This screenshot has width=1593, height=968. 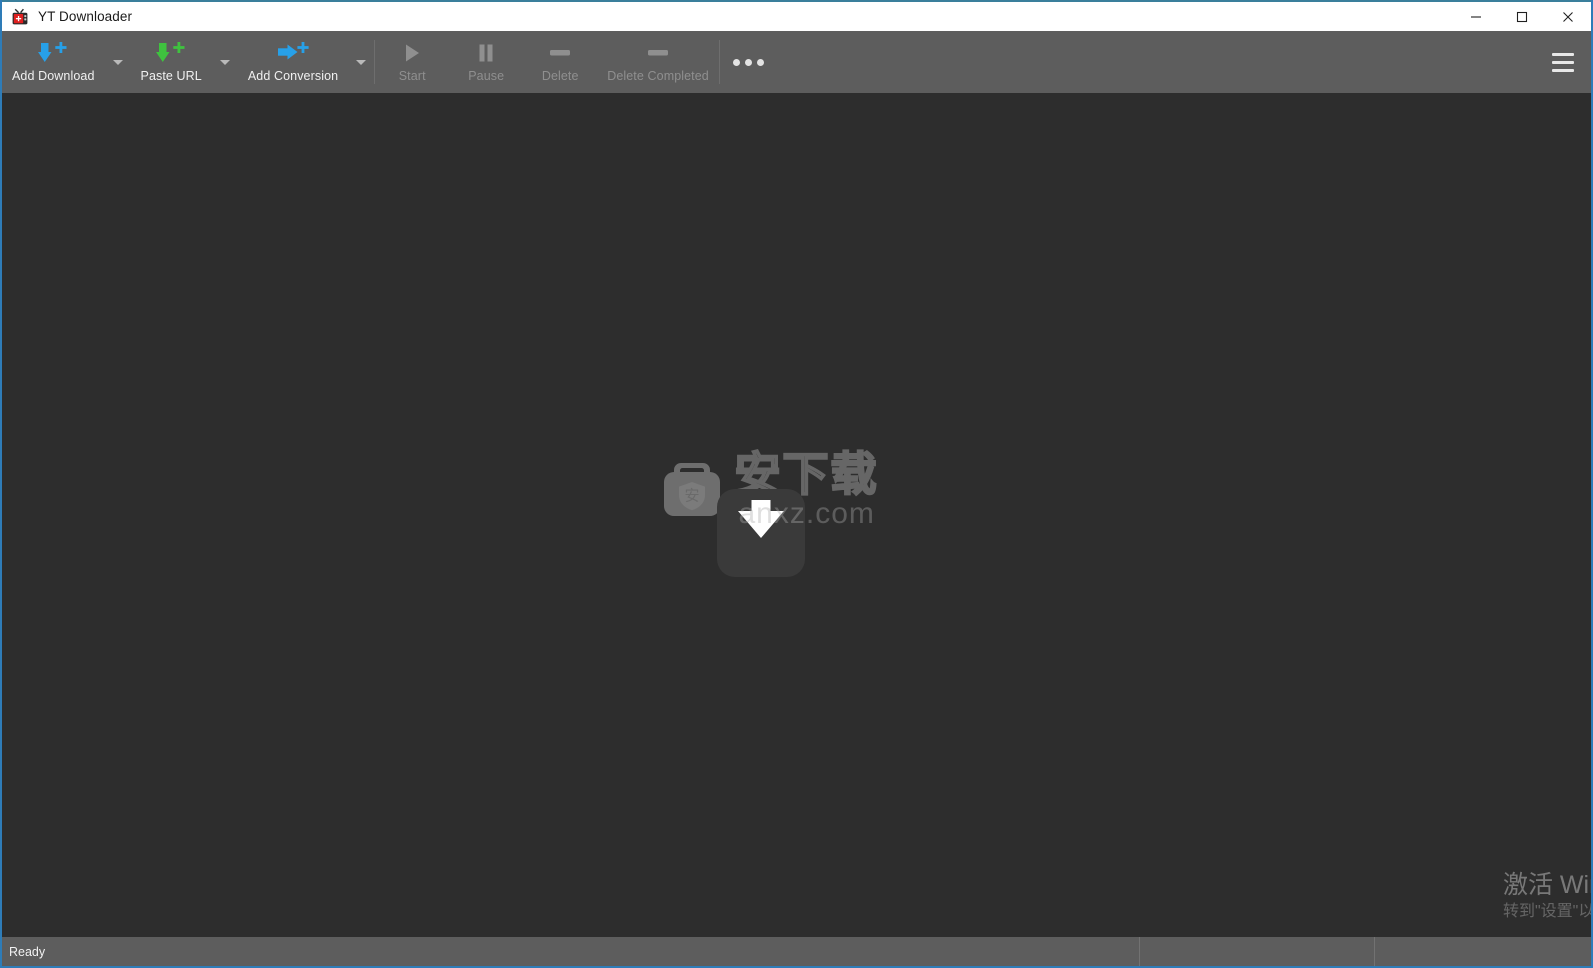 What do you see at coordinates (1546, 885) in the screenshot?
I see `activation-title: 激活 Win` at bounding box center [1546, 885].